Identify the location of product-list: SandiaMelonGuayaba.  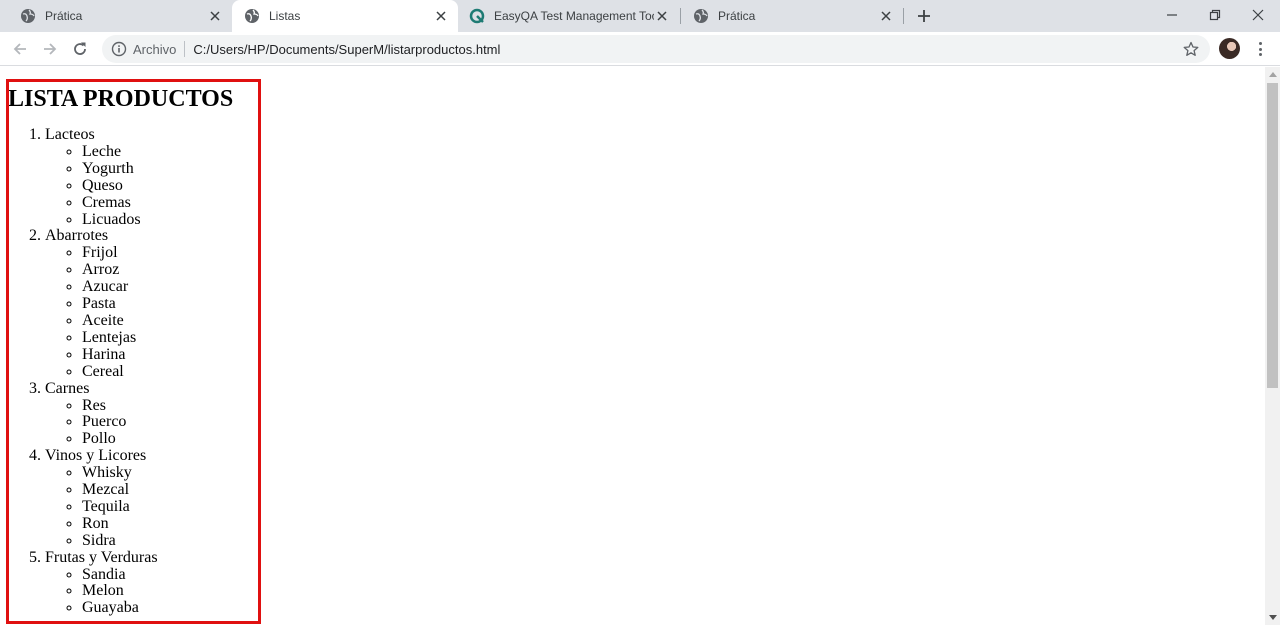
(139, 592).